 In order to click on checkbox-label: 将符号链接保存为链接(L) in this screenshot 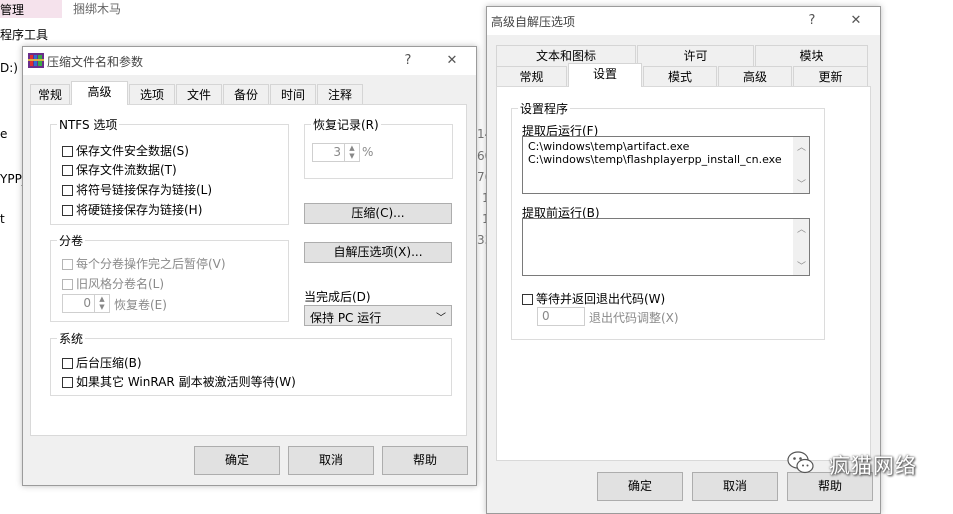, I will do `click(144, 190)`.